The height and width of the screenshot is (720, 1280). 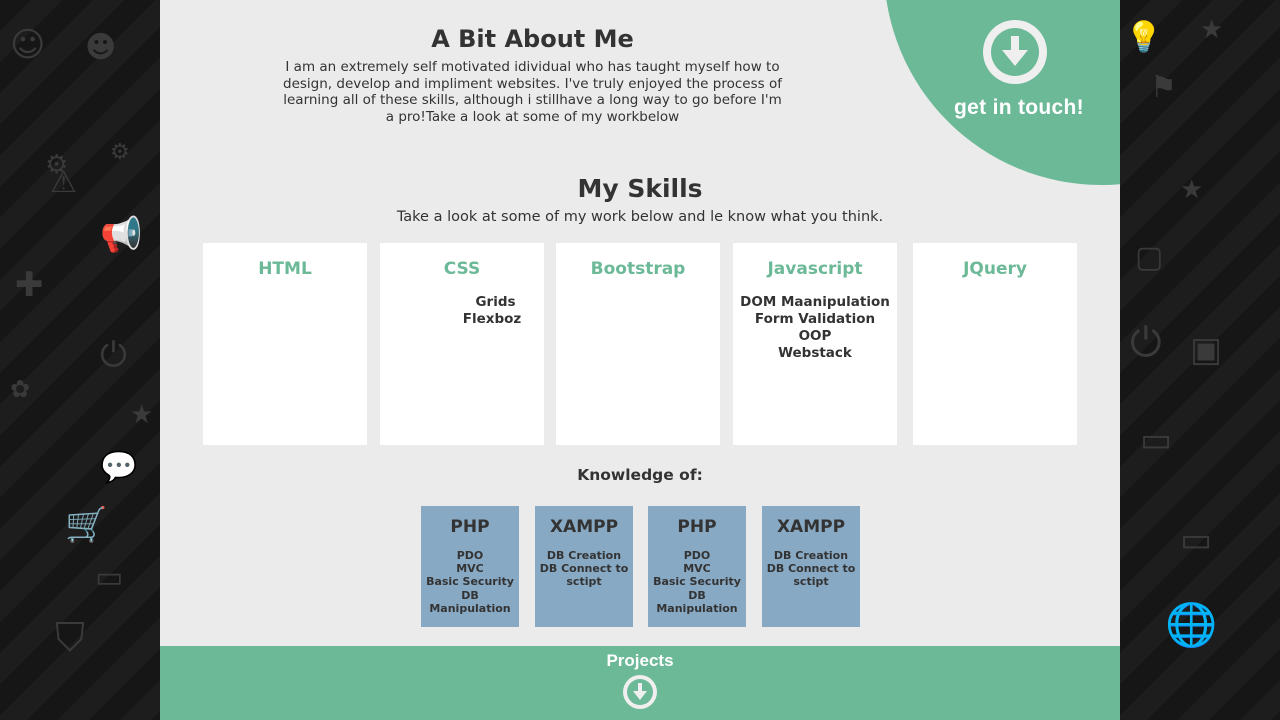 What do you see at coordinates (815, 353) in the screenshot?
I see `skill-item: Webstack` at bounding box center [815, 353].